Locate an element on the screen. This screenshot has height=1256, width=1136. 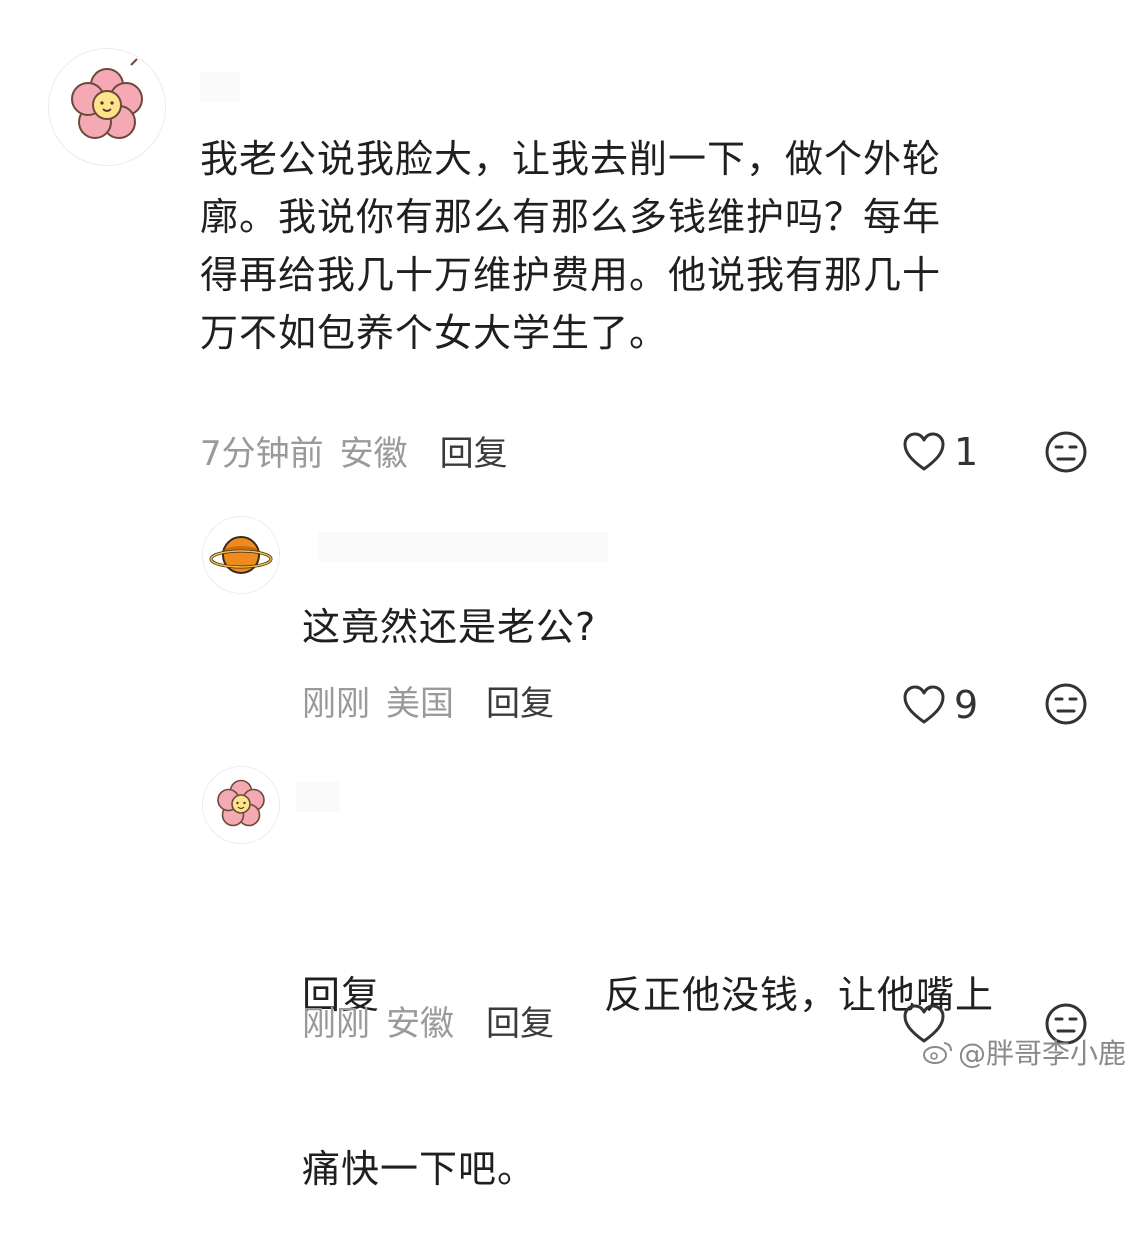
like-button: 1 is located at coordinates (940, 452).